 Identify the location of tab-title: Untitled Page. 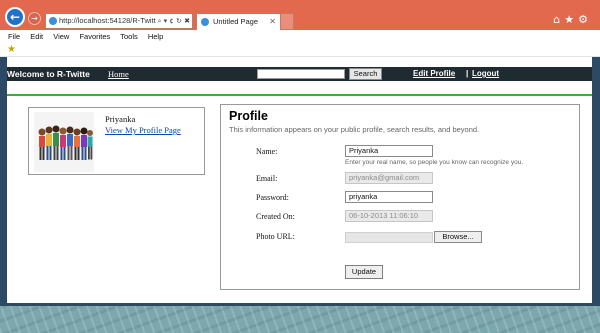
(236, 21).